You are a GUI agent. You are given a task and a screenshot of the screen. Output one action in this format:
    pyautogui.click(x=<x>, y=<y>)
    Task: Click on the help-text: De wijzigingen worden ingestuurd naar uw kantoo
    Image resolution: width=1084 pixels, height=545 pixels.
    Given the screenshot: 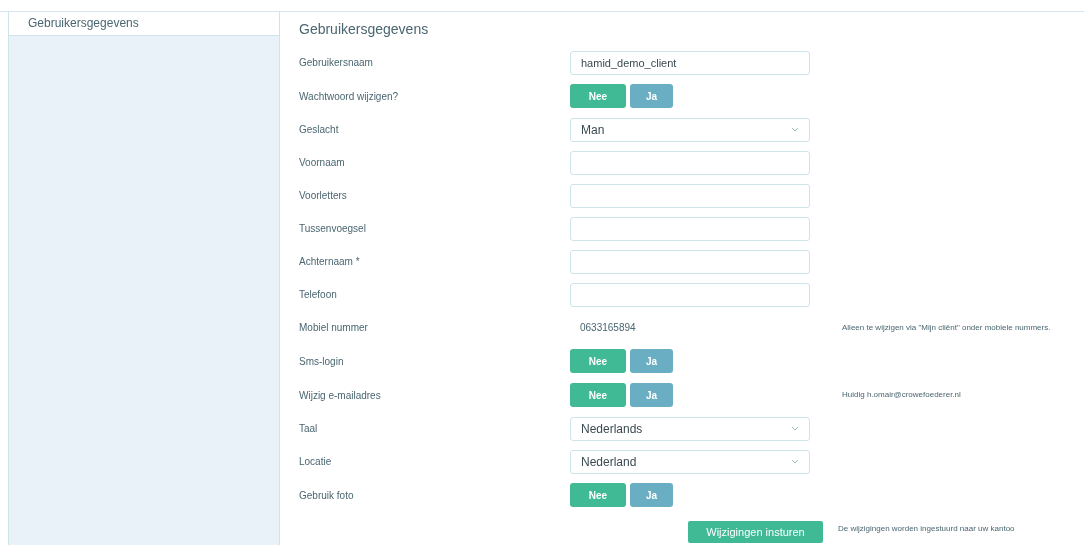 What is the action you would take?
    pyautogui.click(x=926, y=529)
    